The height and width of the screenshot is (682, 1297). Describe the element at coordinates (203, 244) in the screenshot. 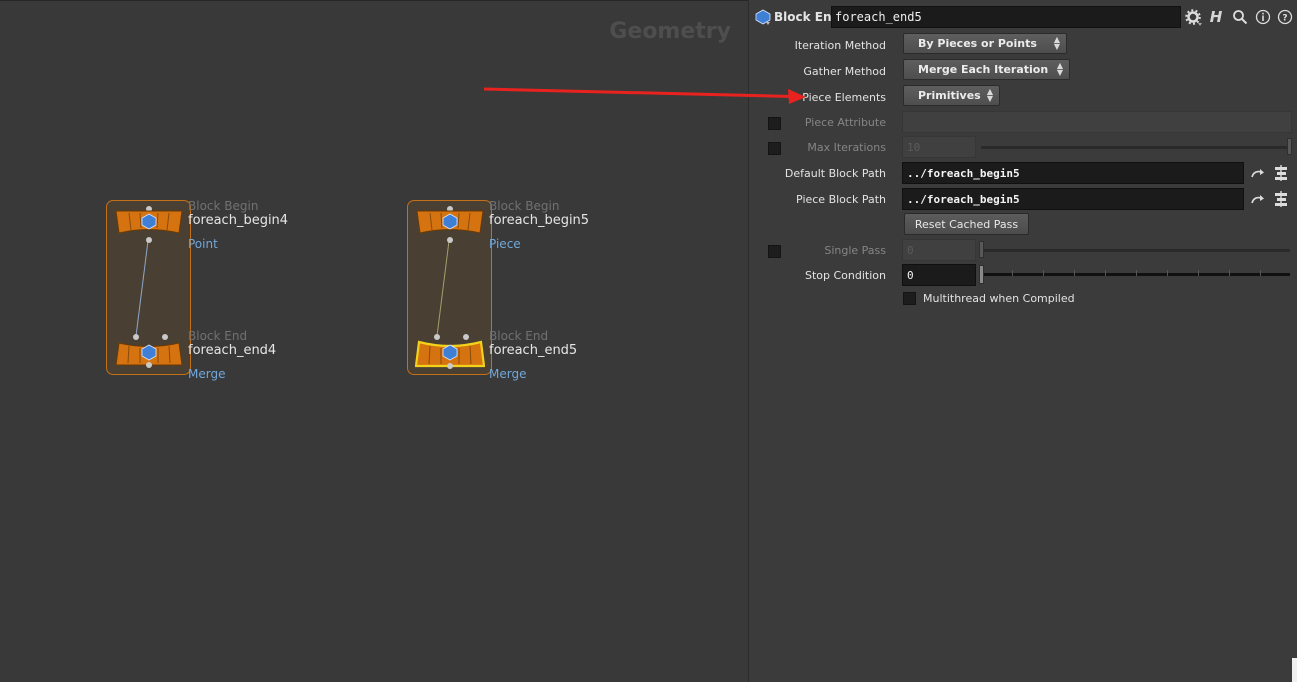

I see `node-sub-label: Point` at that location.